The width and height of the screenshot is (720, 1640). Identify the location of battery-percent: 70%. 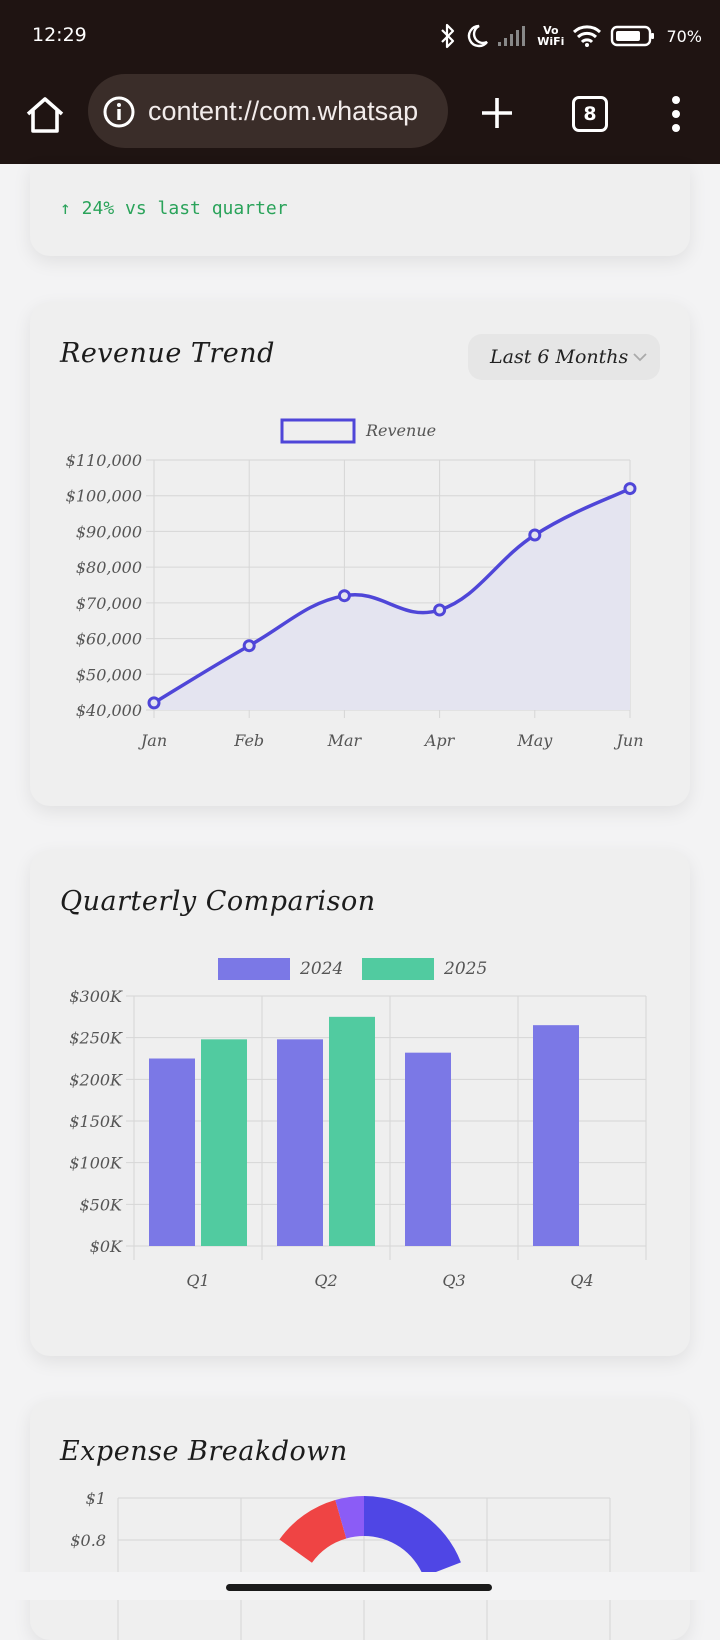
(684, 36).